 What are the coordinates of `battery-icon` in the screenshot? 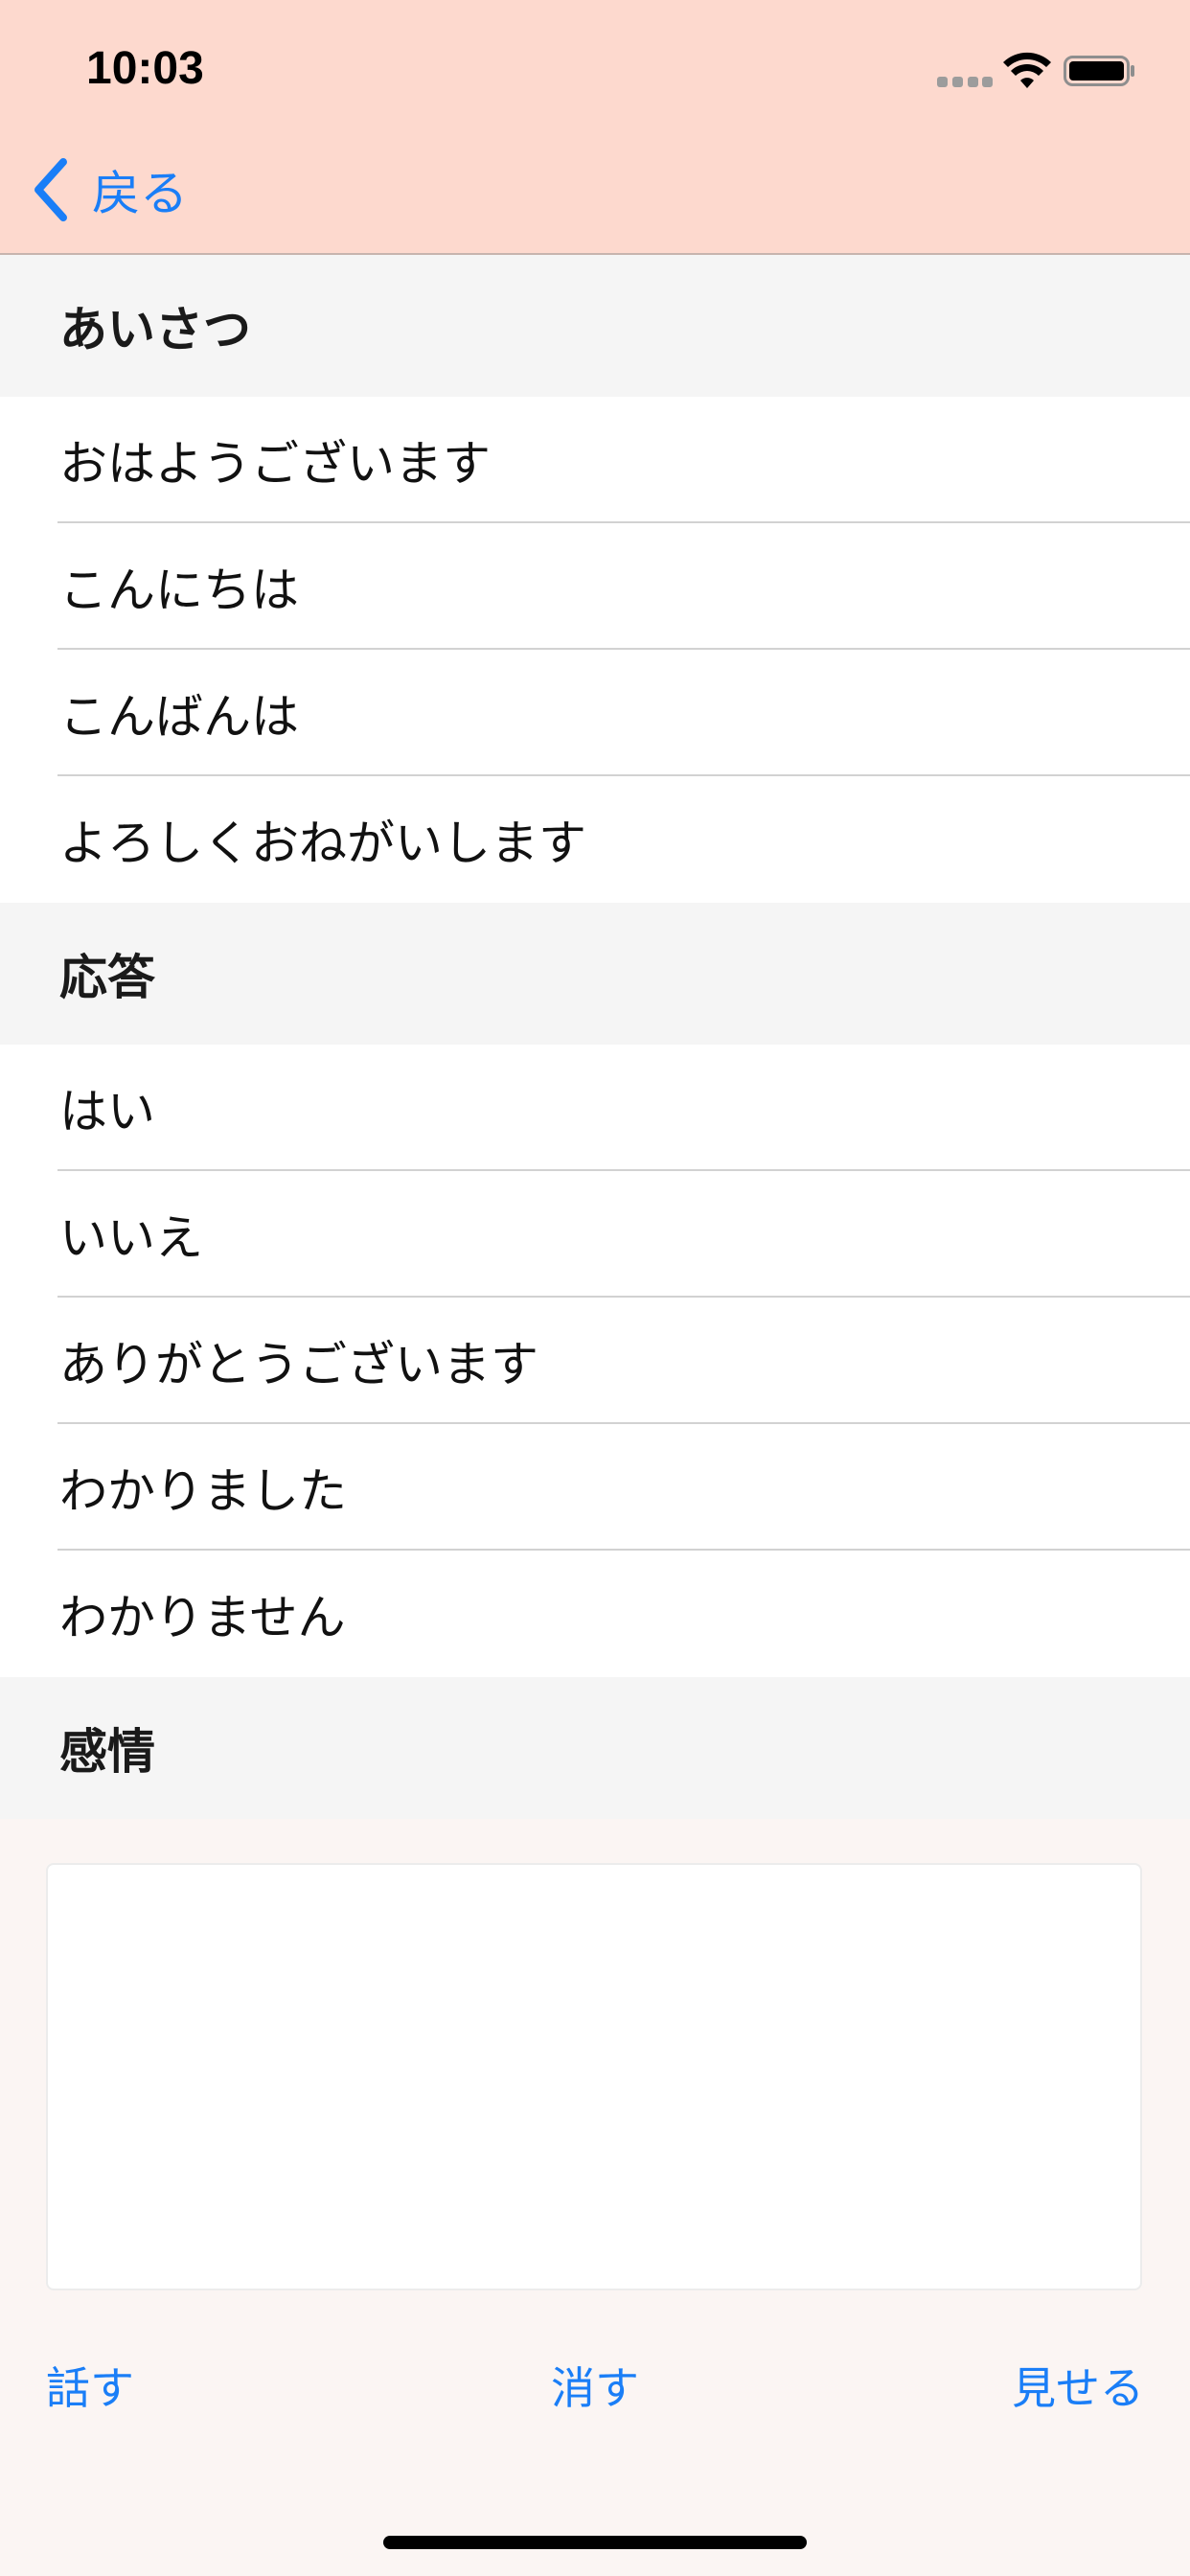 It's located at (1099, 71).